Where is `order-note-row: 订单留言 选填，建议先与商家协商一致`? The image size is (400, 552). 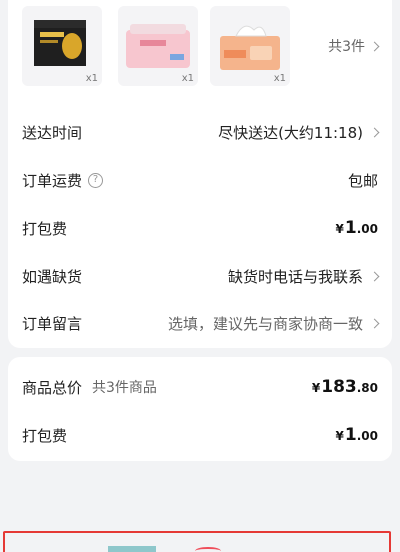 order-note-row: 订单留言 选填，建议先与商家协商一致 is located at coordinates (201, 323).